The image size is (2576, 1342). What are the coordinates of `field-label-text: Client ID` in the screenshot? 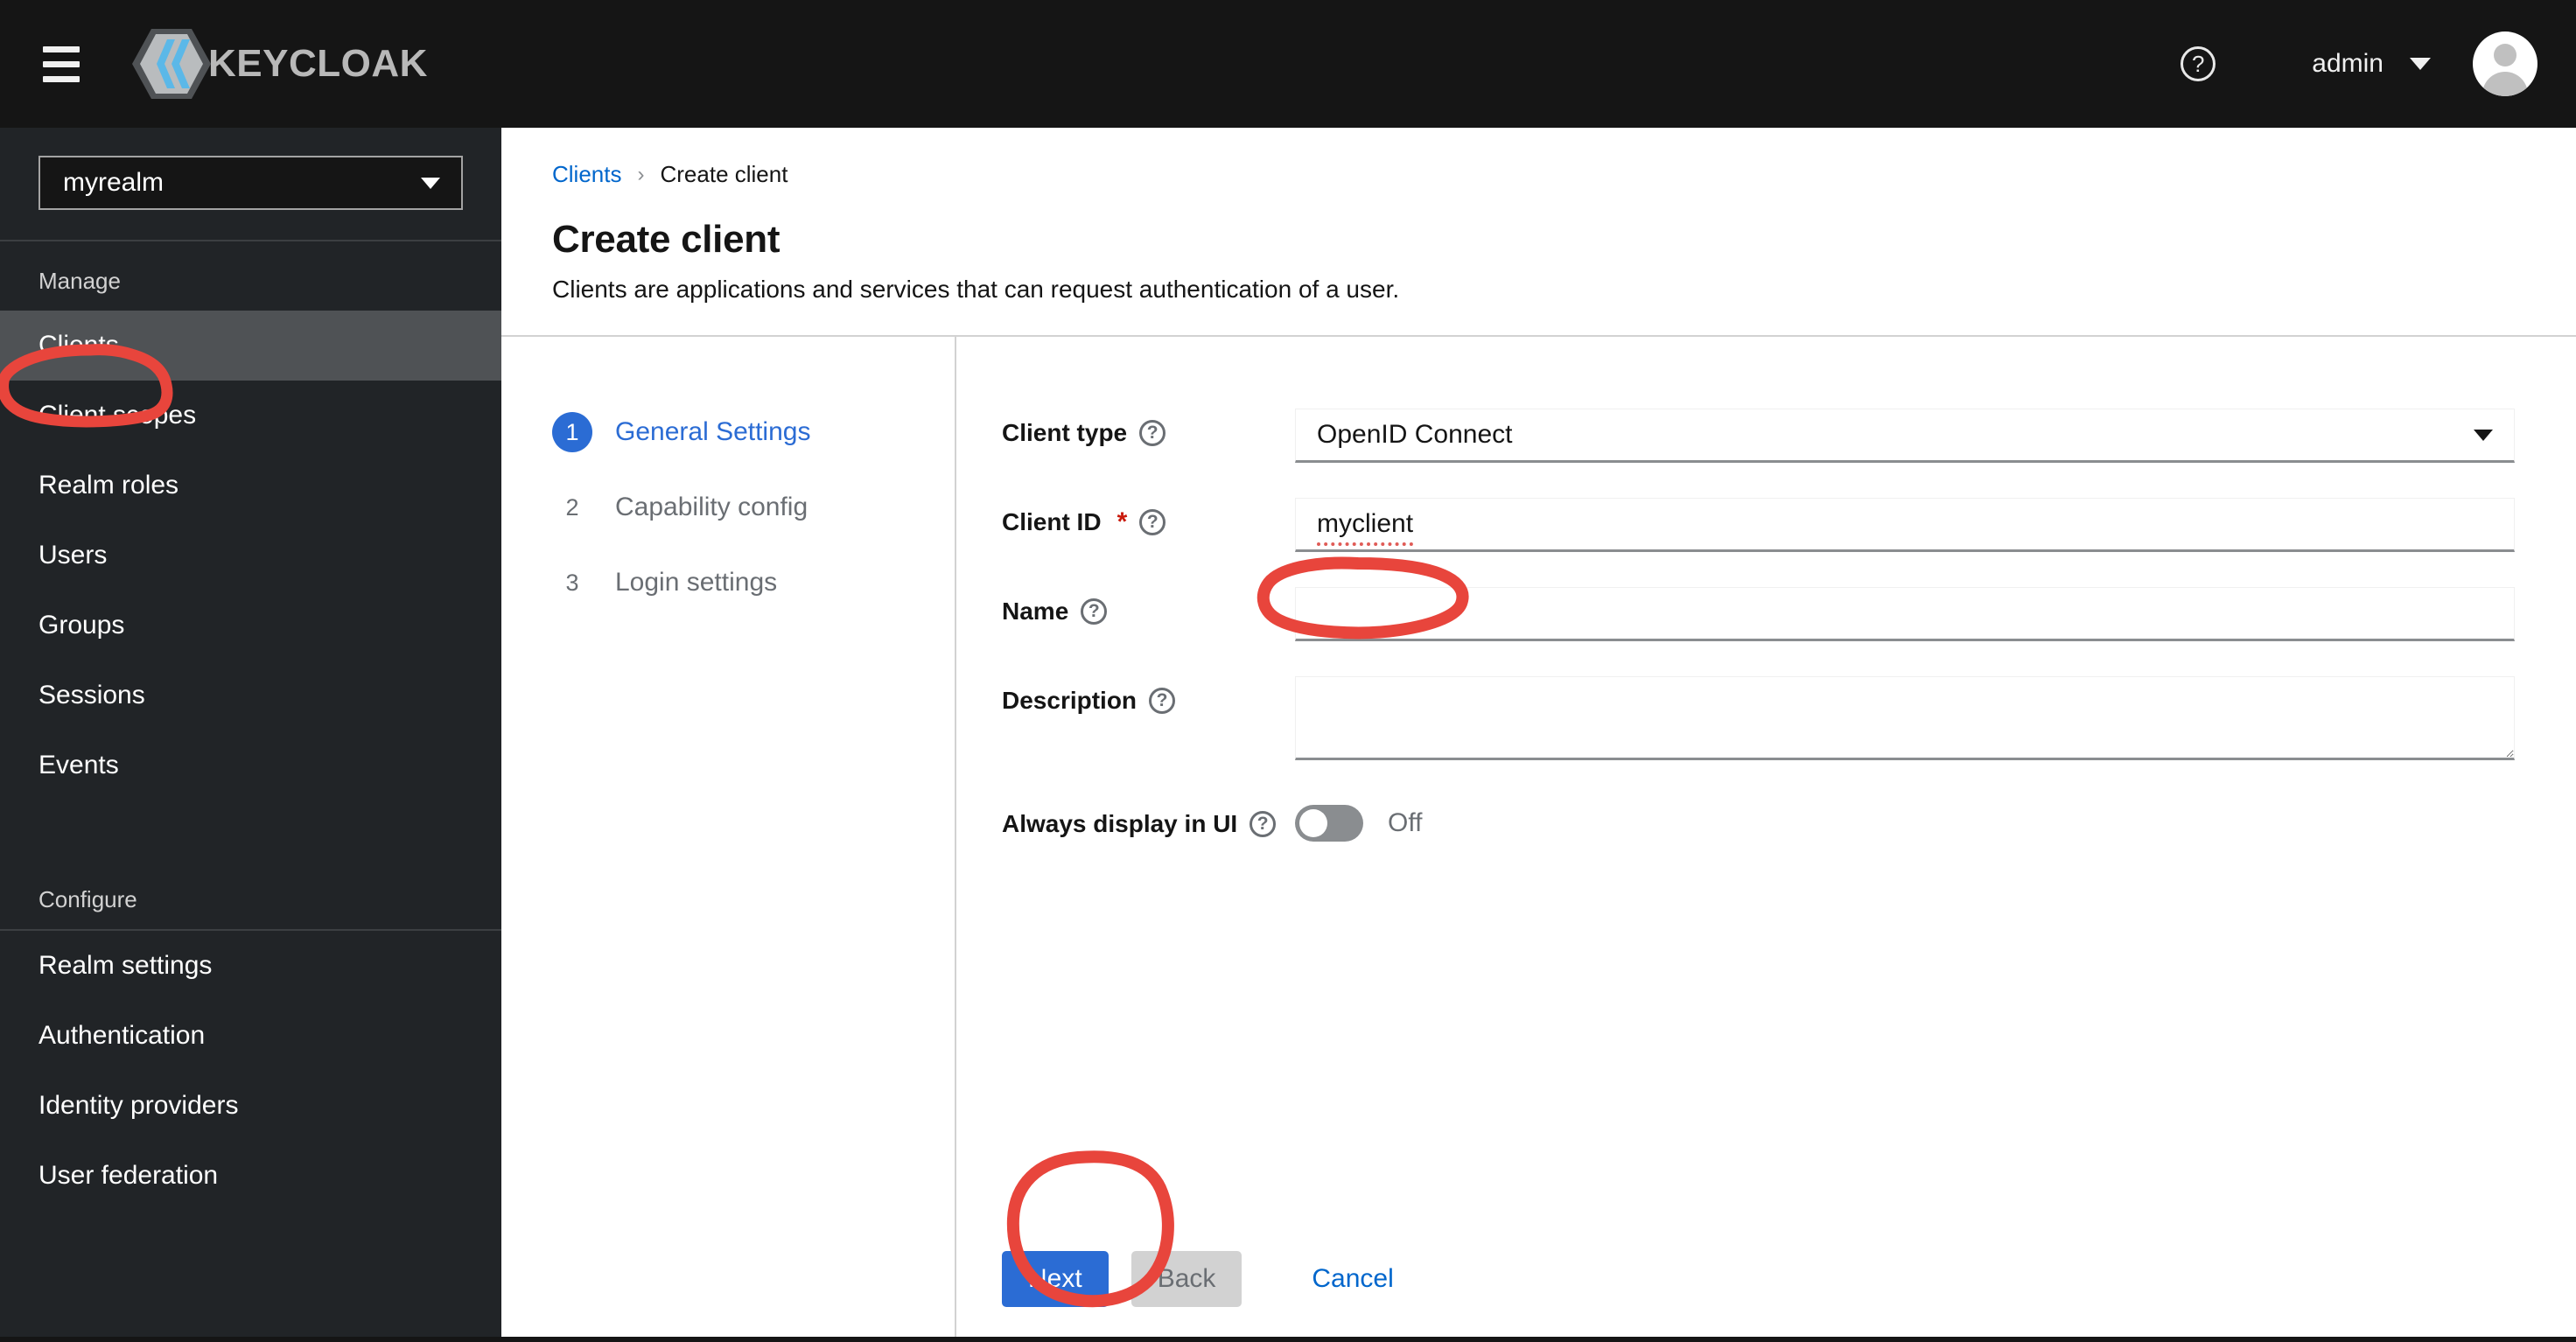 It's located at (1052, 521).